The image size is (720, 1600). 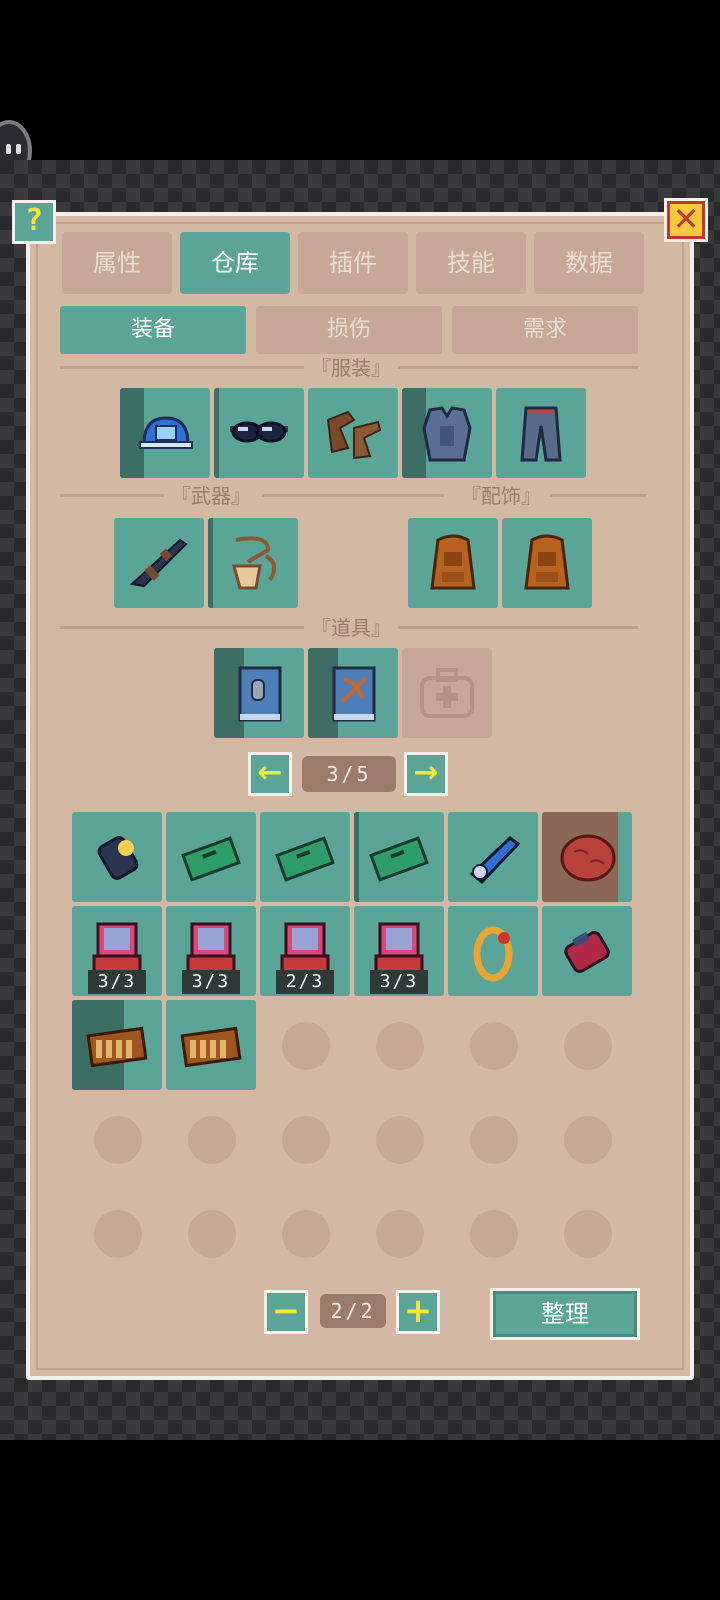 I want to click on blue-helmet-icon, so click(x=166, y=432).